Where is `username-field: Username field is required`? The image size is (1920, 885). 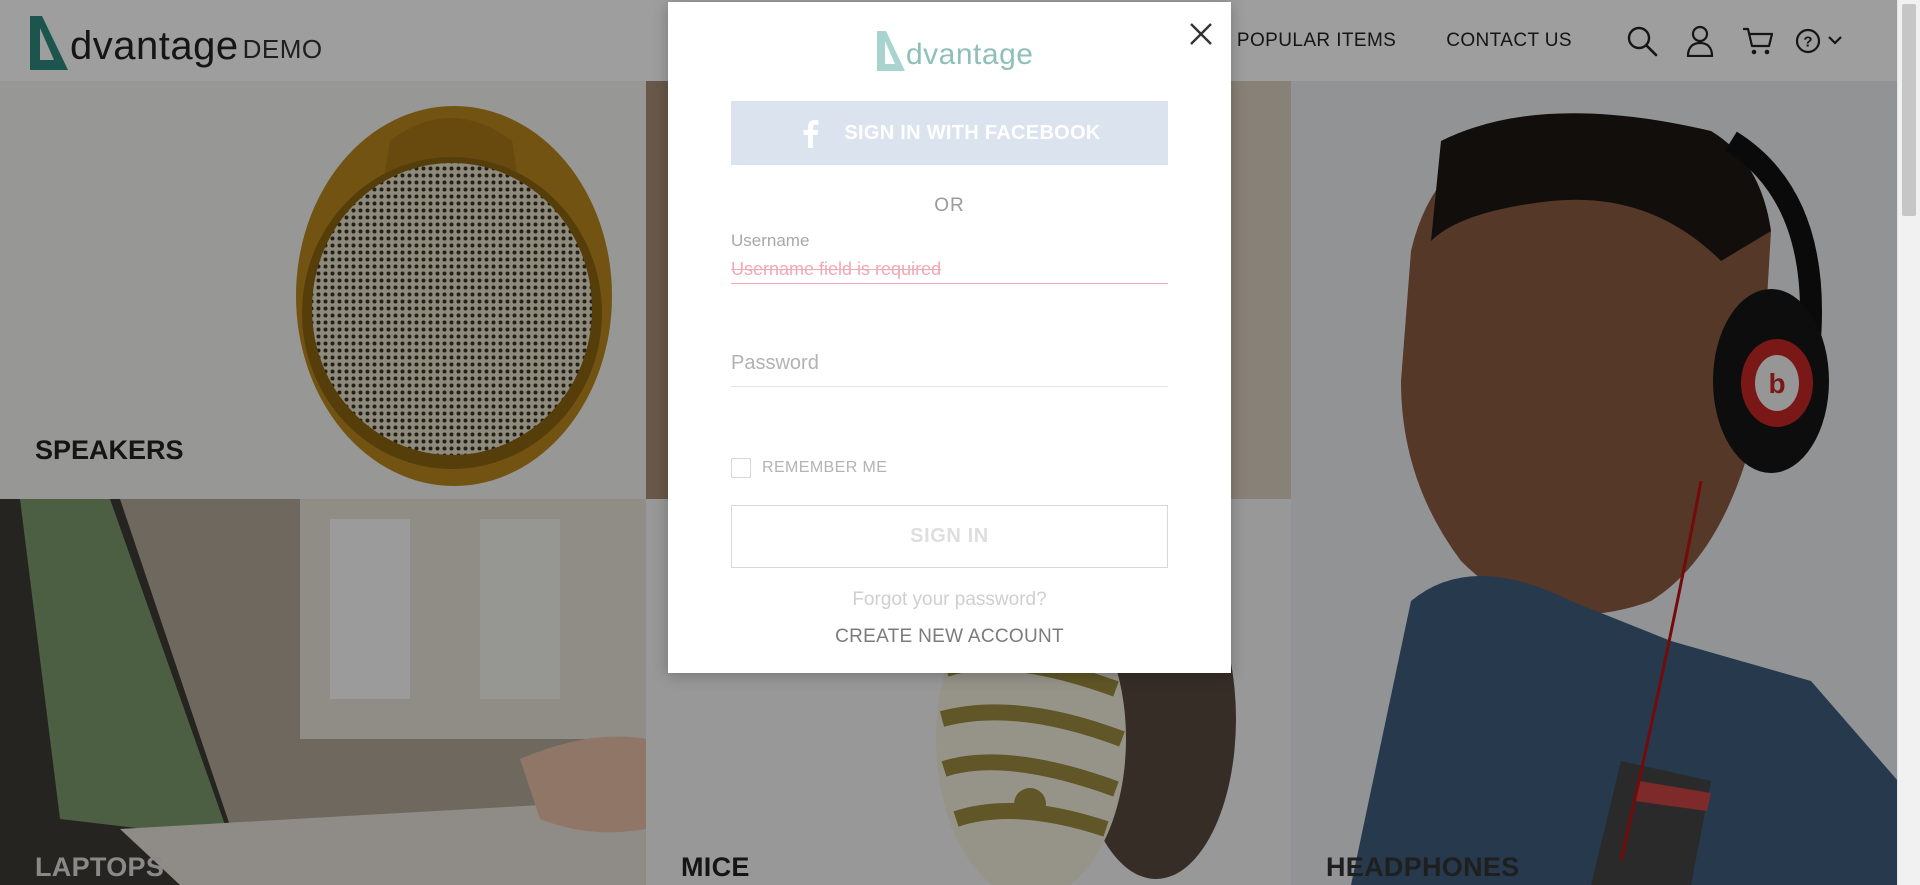
username-field: Username field is required is located at coordinates (949, 271).